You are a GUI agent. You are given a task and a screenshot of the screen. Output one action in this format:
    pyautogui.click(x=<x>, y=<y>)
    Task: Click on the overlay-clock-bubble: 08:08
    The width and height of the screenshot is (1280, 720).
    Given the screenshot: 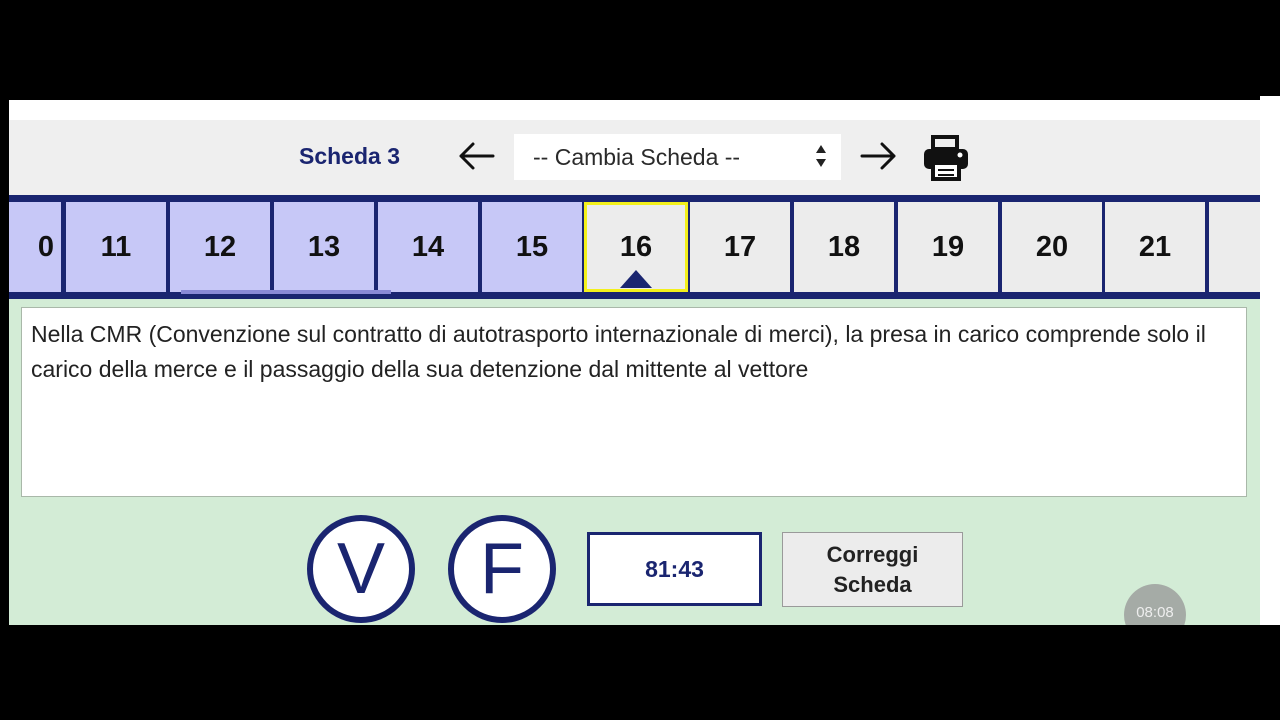 What is the action you would take?
    pyautogui.click(x=1155, y=604)
    